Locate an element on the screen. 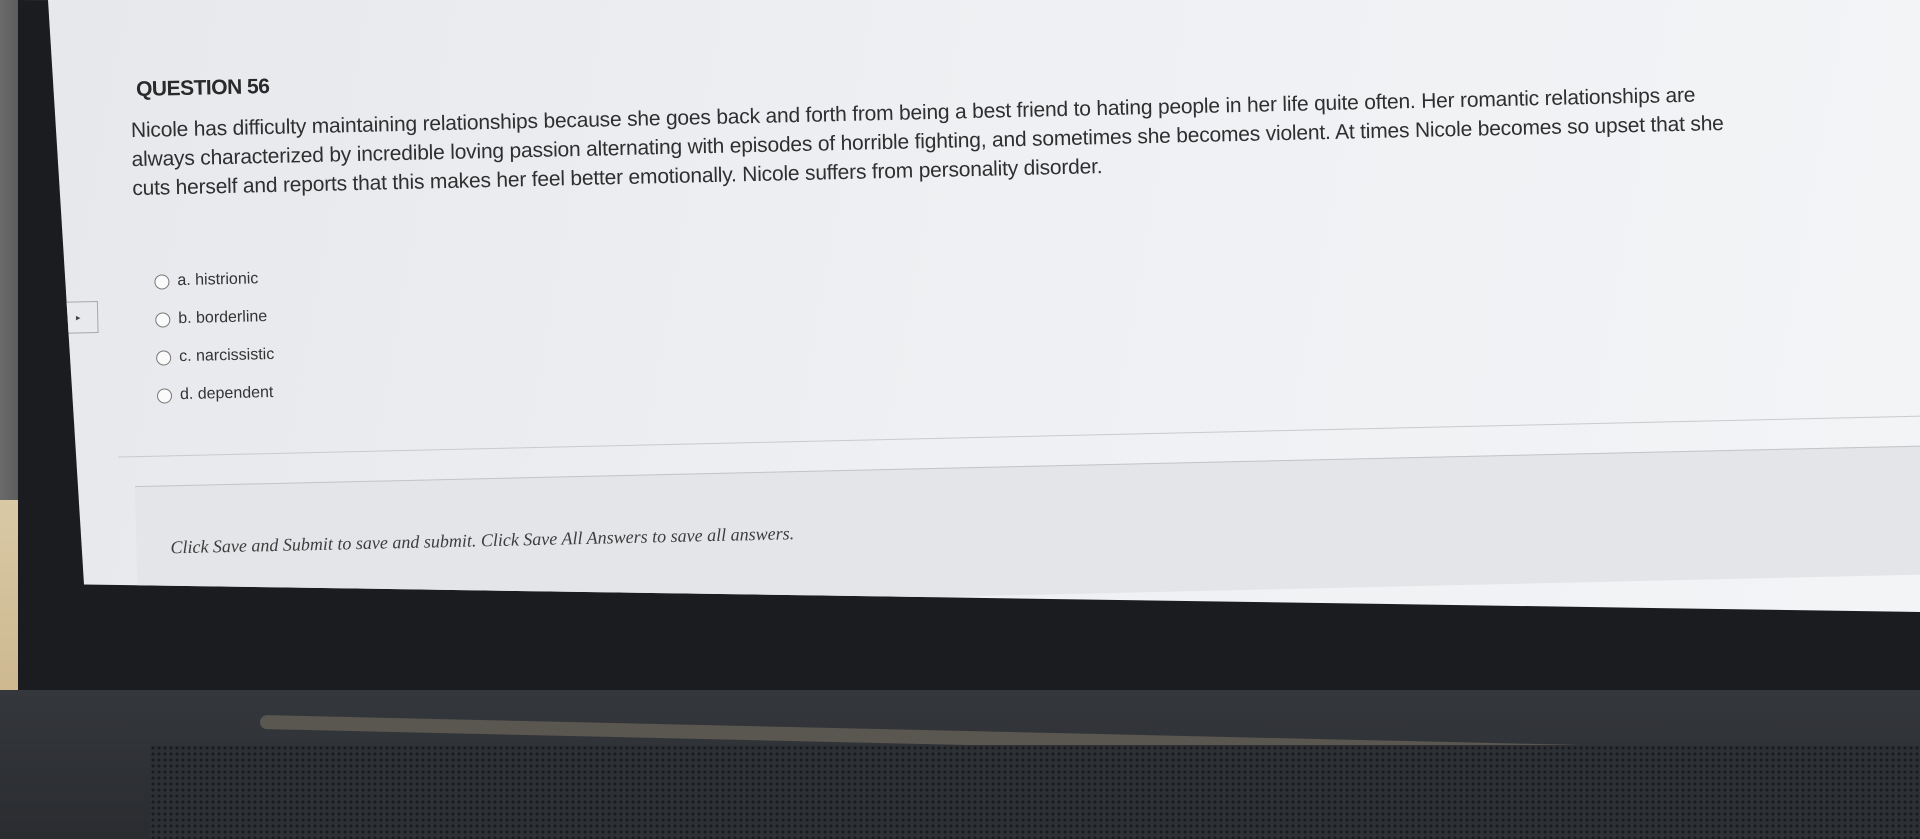 Image resolution: width=1920 pixels, height=839 pixels. option-d: d. dependent is located at coordinates (216, 394).